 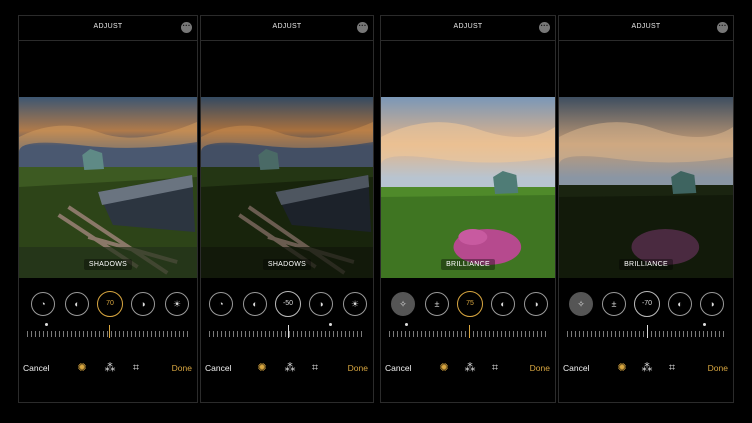 I want to click on brilliance-tool-selected: 75, so click(x=470, y=304).